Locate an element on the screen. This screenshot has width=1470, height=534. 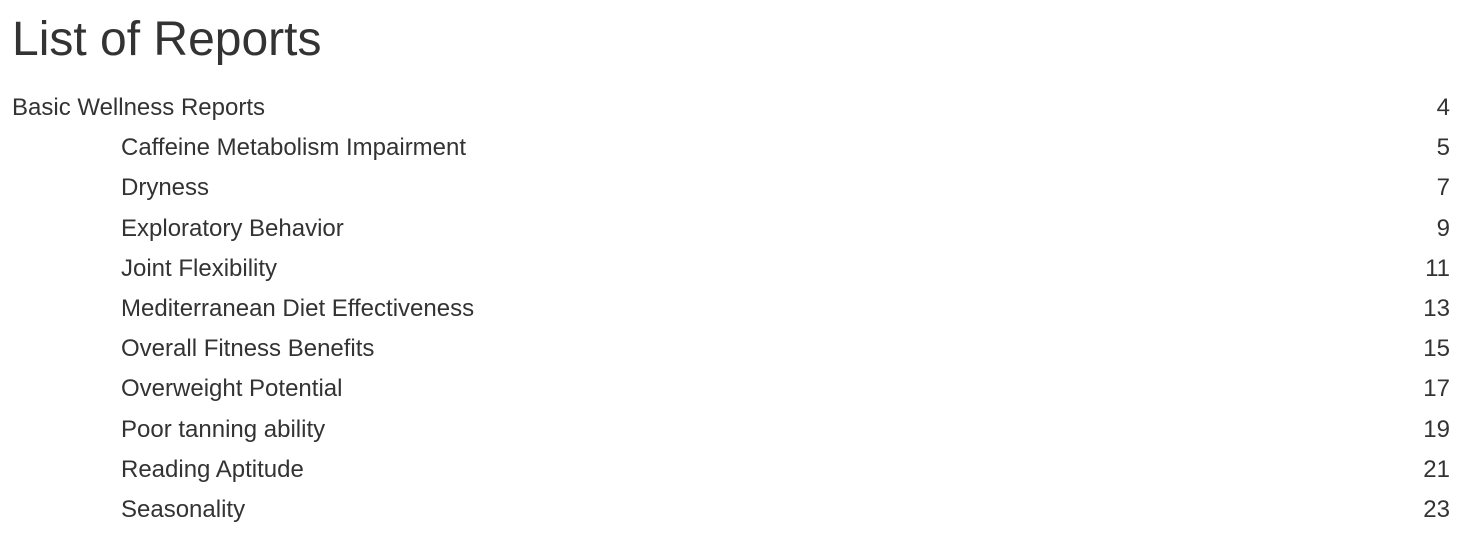
toc-page-number: 11 is located at coordinates (1437, 268).